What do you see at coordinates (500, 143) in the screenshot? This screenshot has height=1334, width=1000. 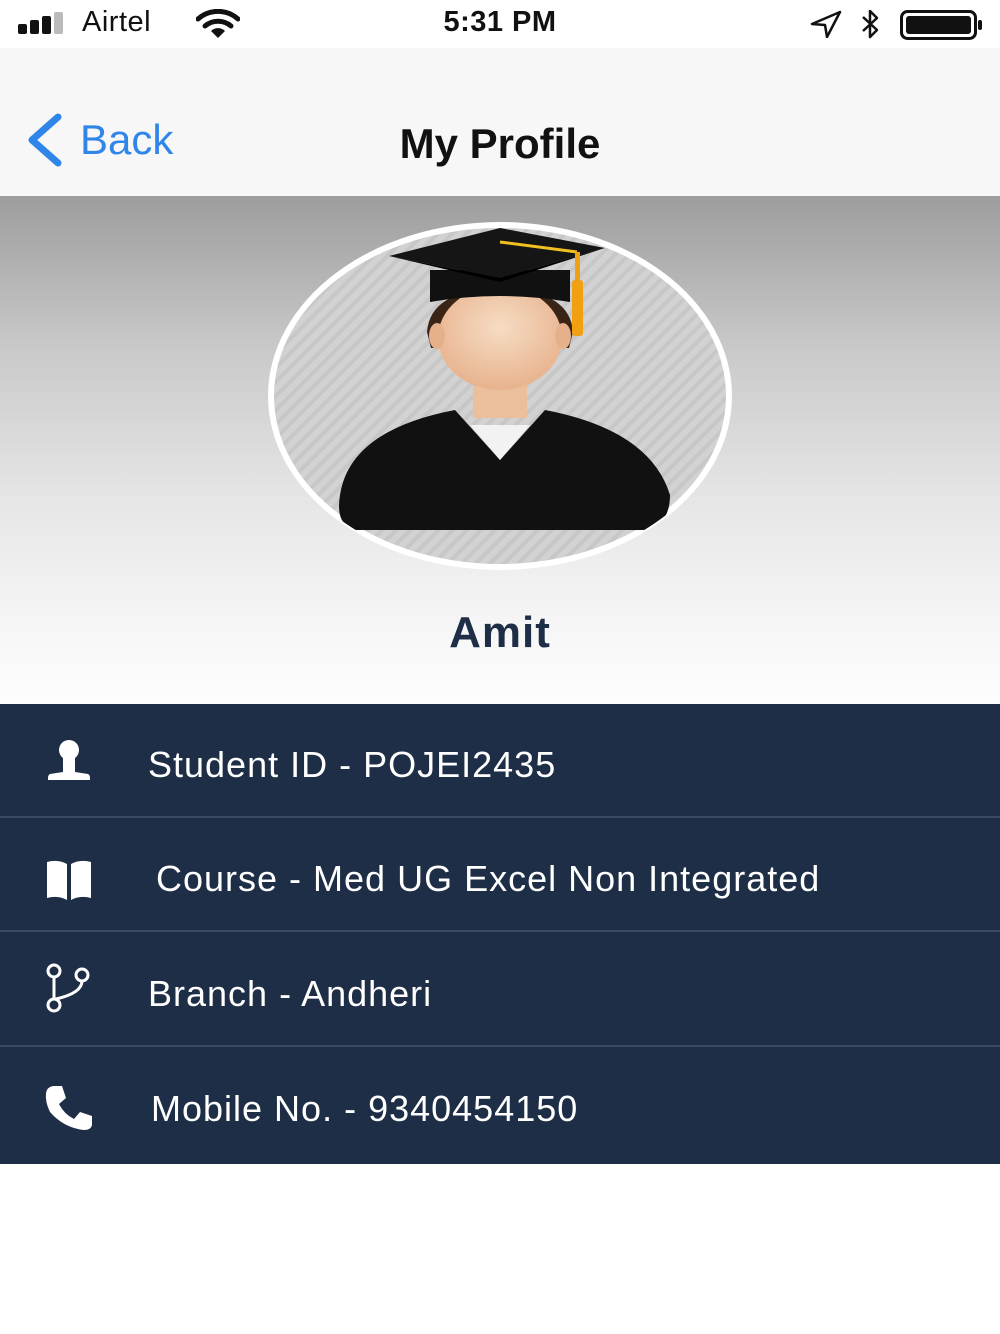 I see `page-title: My Profile` at bounding box center [500, 143].